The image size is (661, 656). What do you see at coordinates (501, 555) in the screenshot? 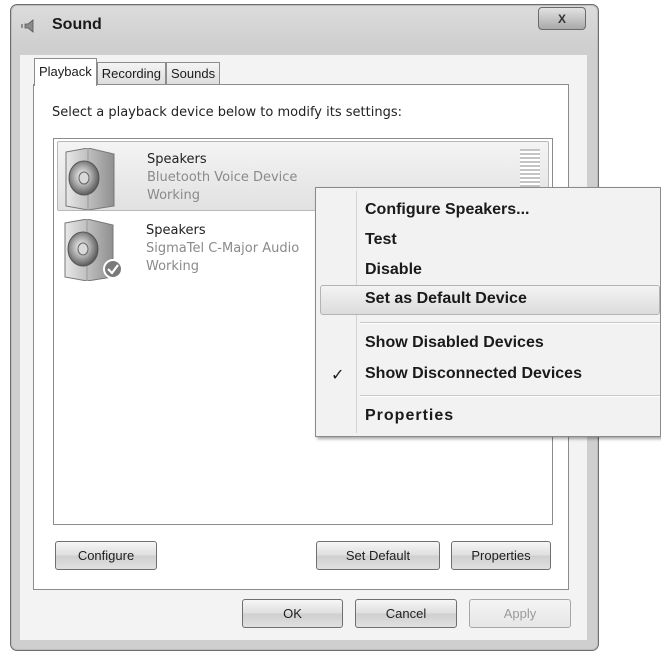
I see `properties-button: Properties` at bounding box center [501, 555].